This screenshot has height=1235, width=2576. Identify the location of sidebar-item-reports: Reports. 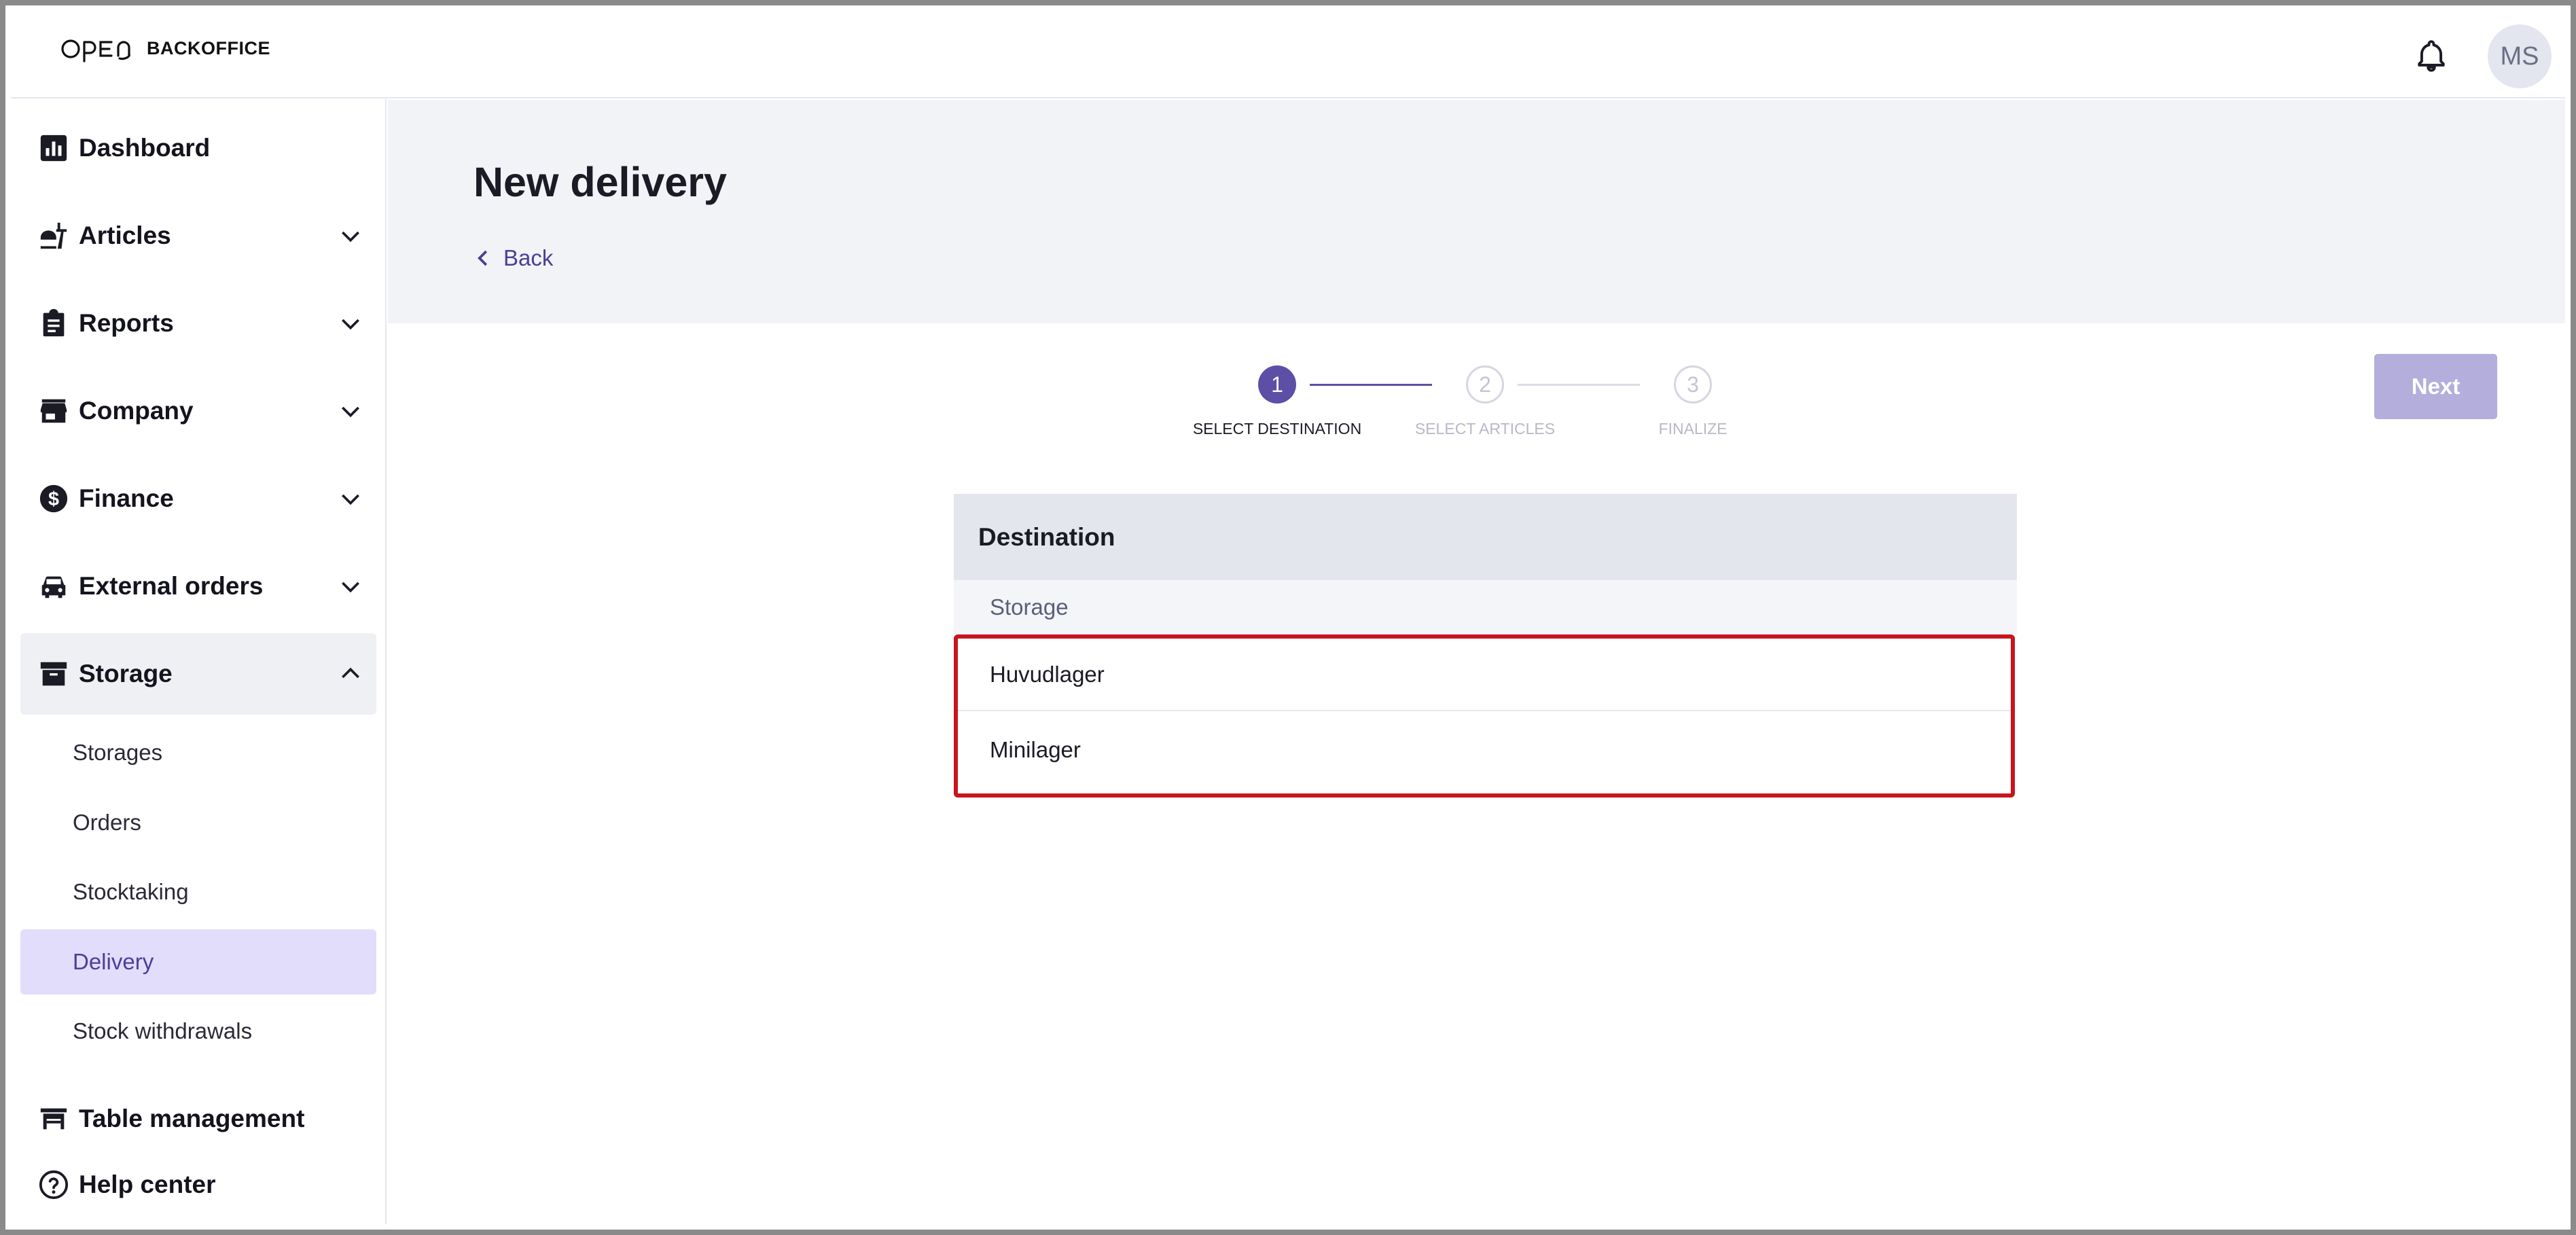
(198, 323).